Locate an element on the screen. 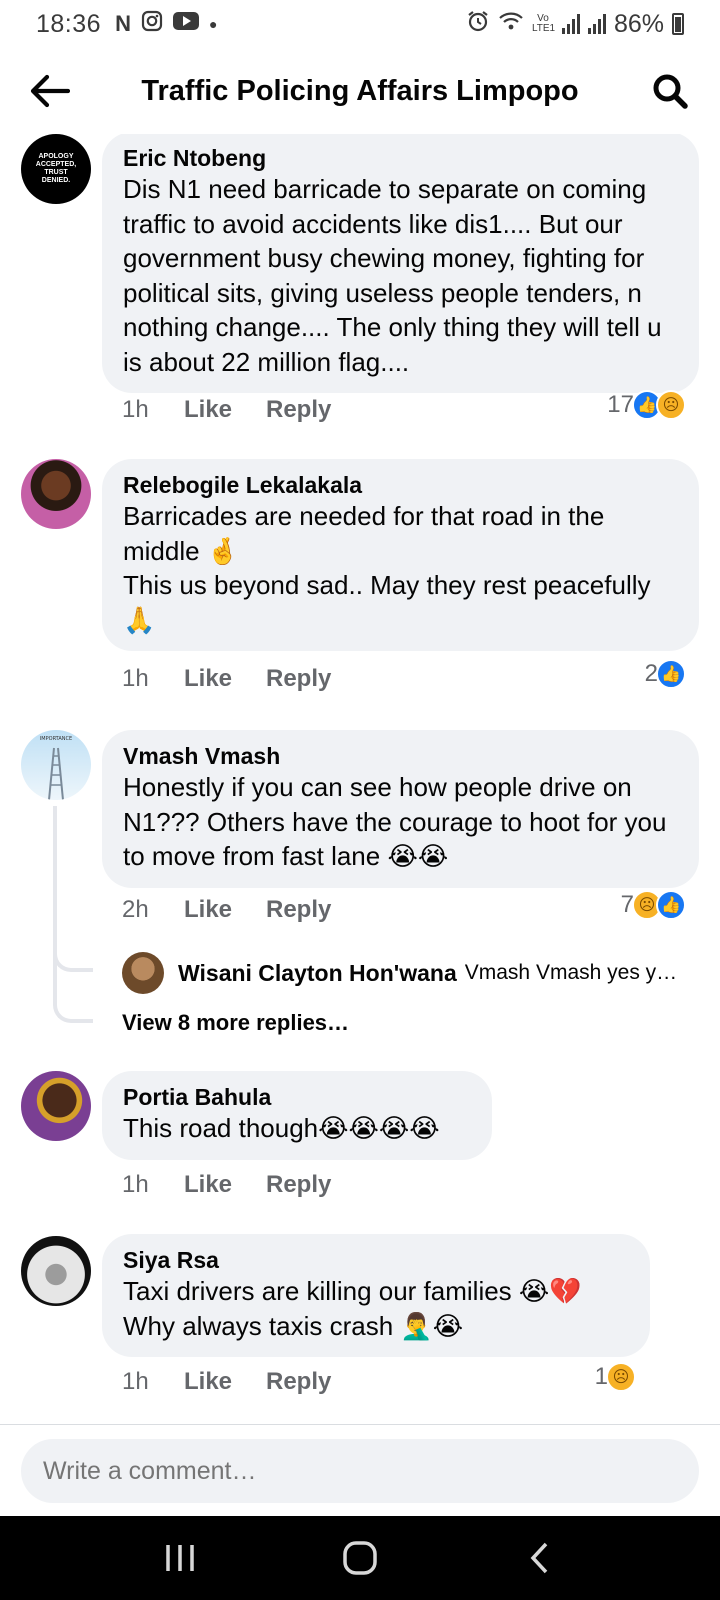  thread-line is located at coordinates (73, 974).